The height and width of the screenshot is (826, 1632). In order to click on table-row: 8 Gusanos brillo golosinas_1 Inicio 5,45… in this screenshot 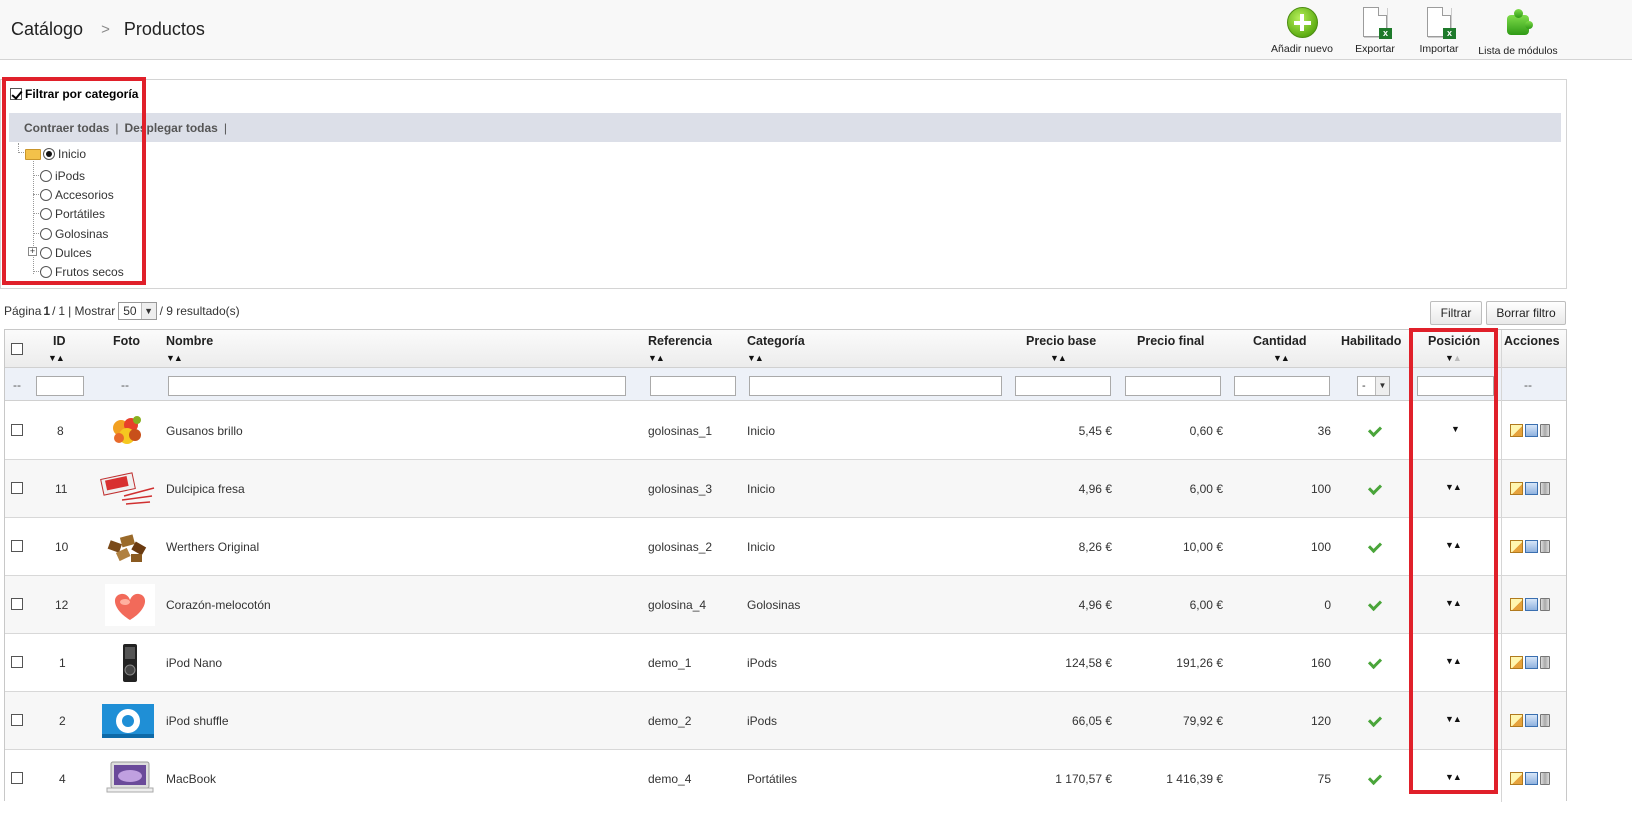, I will do `click(785, 431)`.